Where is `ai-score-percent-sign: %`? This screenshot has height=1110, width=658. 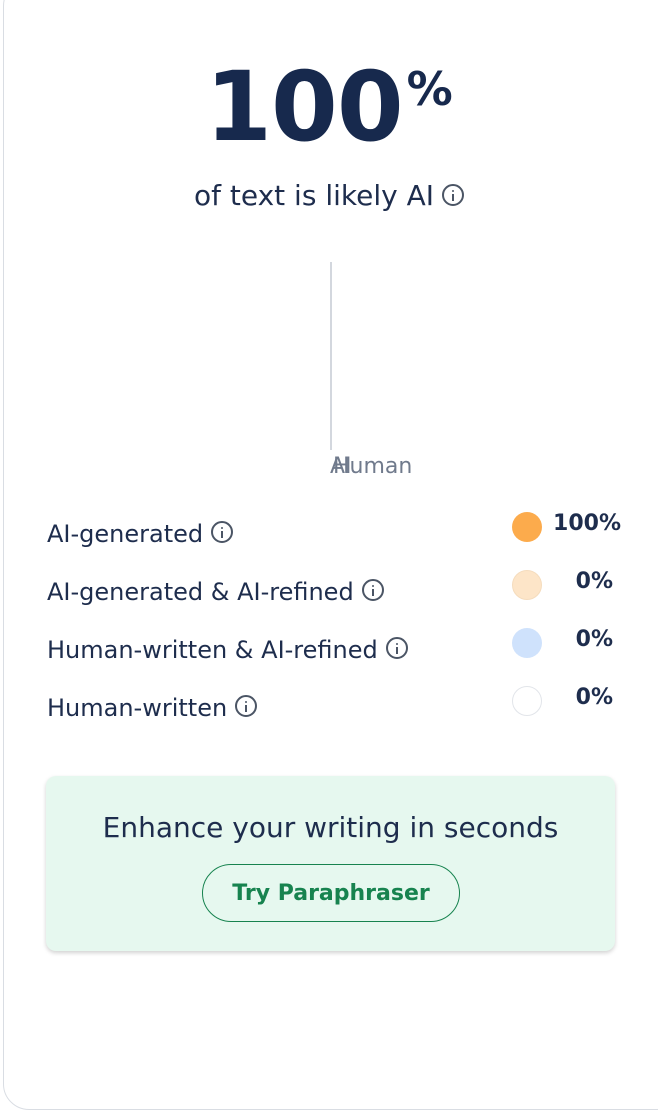 ai-score-percent-sign: % is located at coordinates (429, 89).